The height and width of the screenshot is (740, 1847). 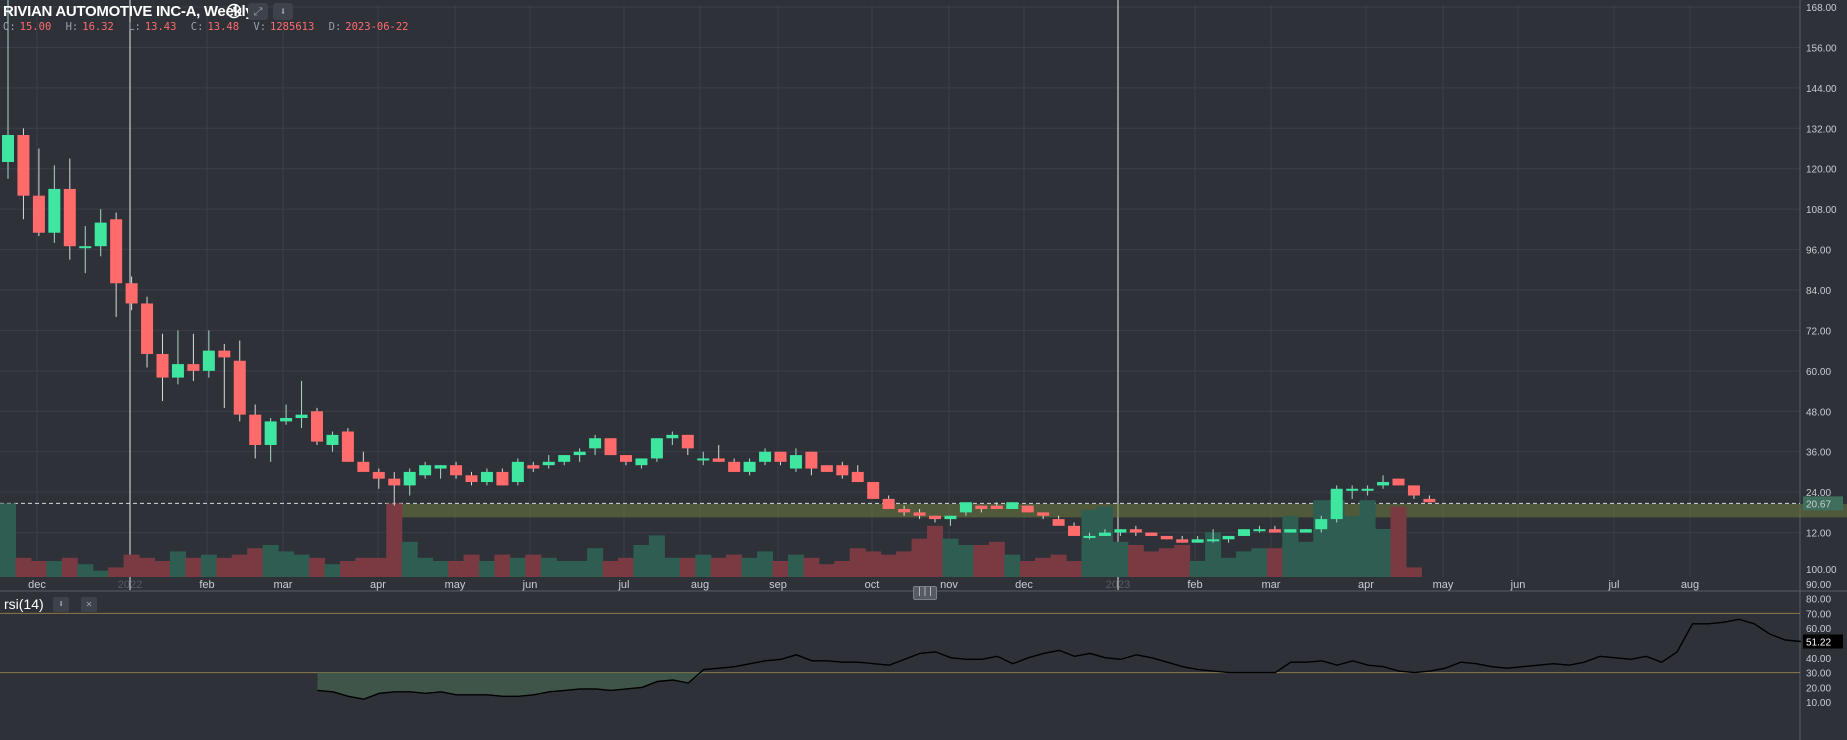 What do you see at coordinates (1818, 534) in the screenshot?
I see `y-tick-label: 12.00` at bounding box center [1818, 534].